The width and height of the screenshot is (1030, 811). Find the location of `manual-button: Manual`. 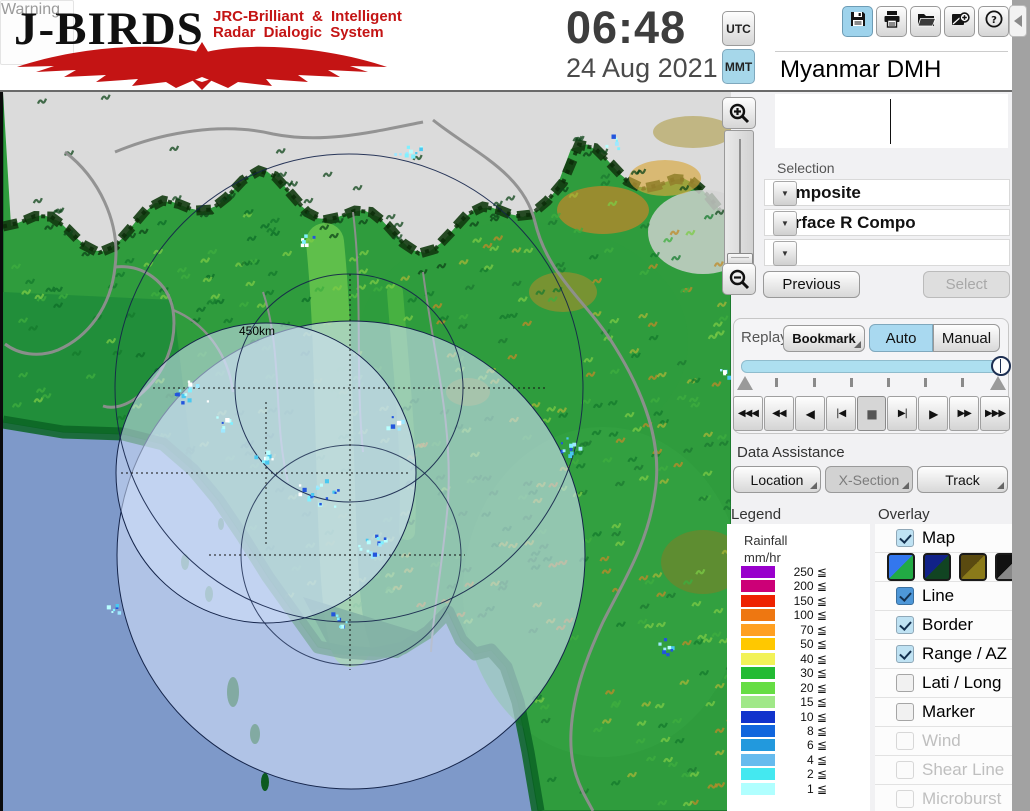

manual-button: Manual is located at coordinates (966, 338).